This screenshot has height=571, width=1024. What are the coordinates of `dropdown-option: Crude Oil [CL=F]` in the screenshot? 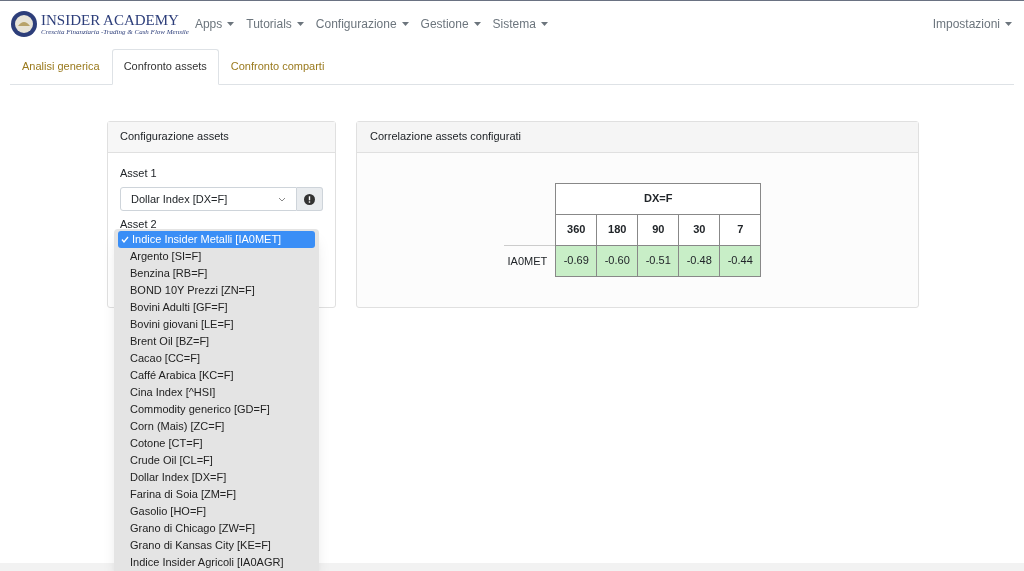 It's located at (216, 460).